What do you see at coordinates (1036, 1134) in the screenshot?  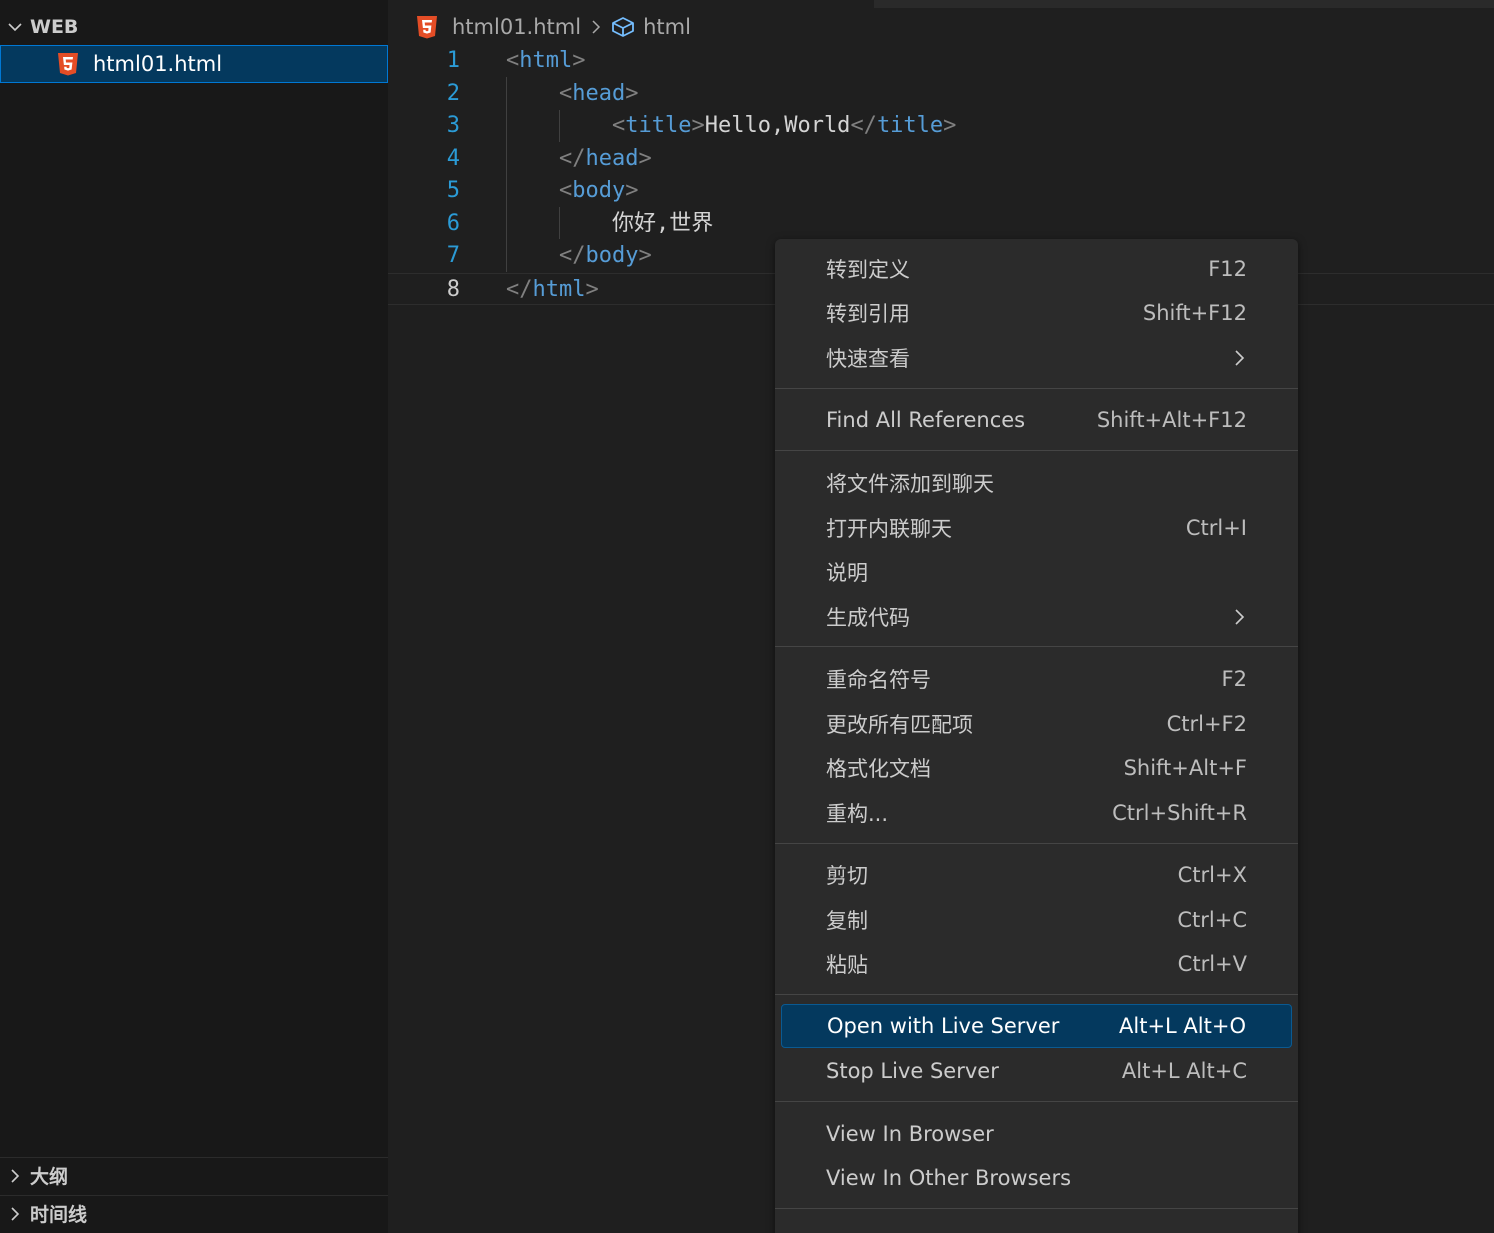 I see `menu-item-view-in-browser: View In Browser` at bounding box center [1036, 1134].